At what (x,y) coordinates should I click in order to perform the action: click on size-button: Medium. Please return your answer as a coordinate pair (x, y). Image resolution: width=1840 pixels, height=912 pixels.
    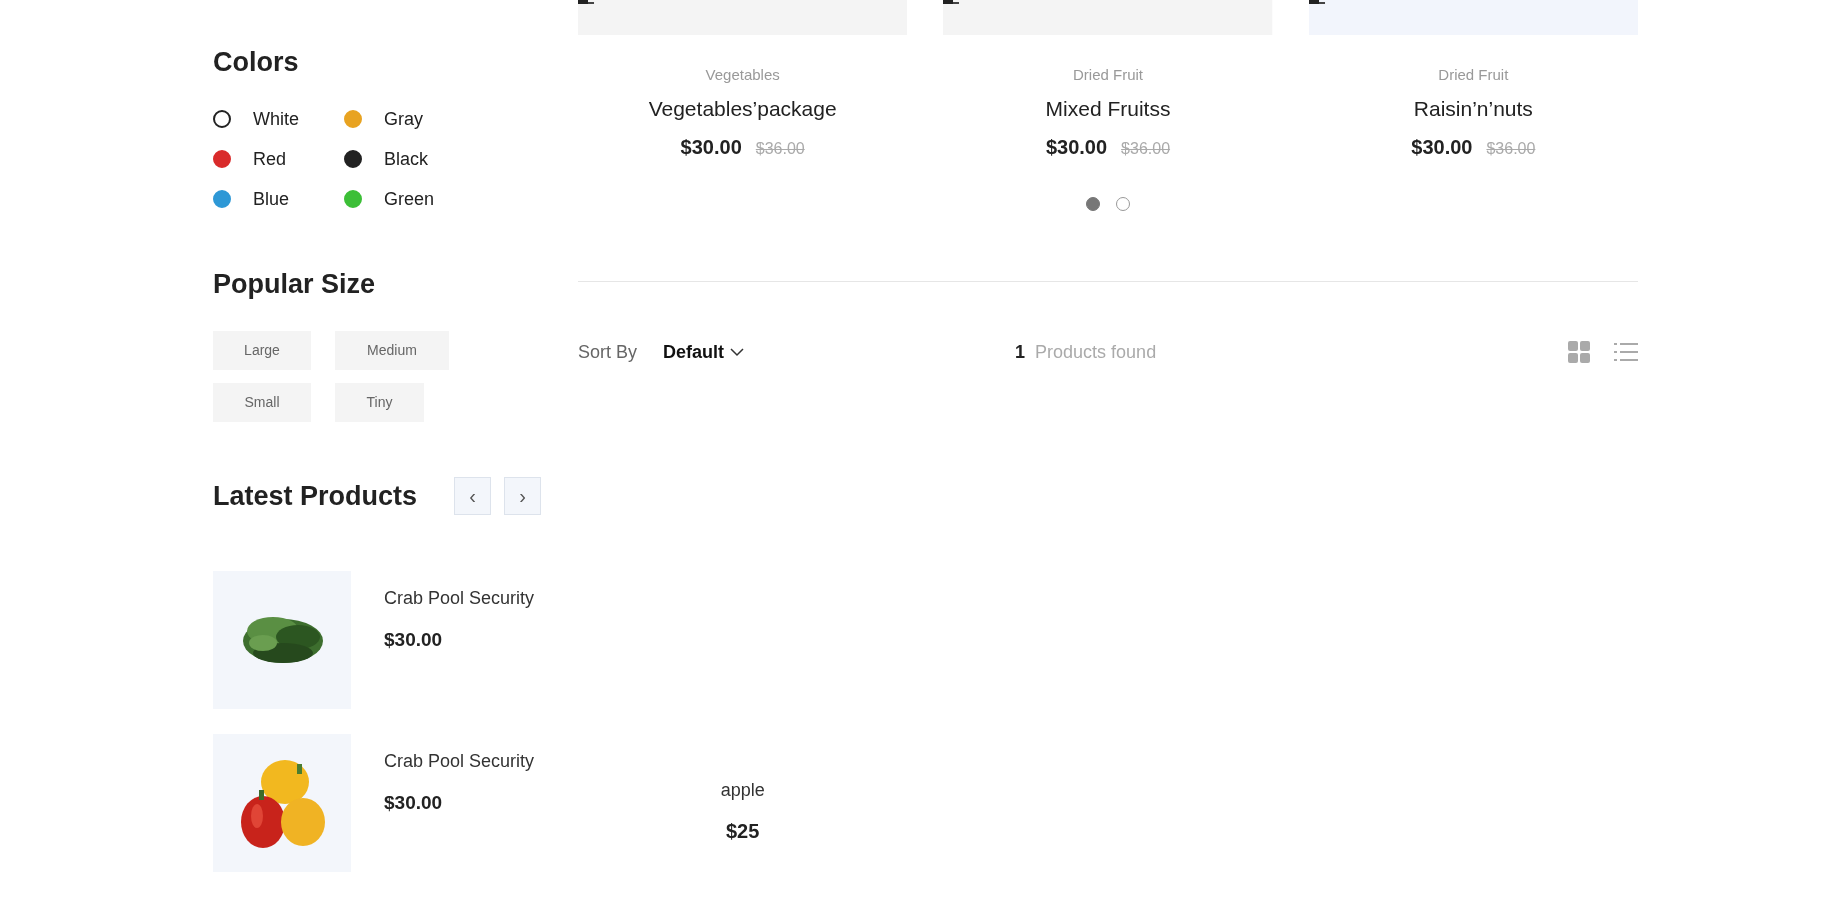
    Looking at the image, I should click on (392, 350).